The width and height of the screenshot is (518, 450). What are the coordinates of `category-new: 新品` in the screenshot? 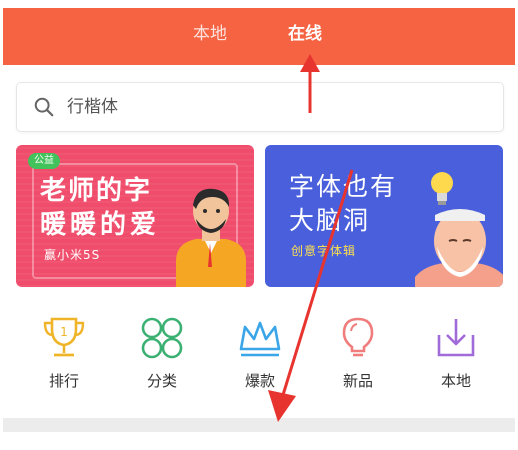 It's located at (358, 353).